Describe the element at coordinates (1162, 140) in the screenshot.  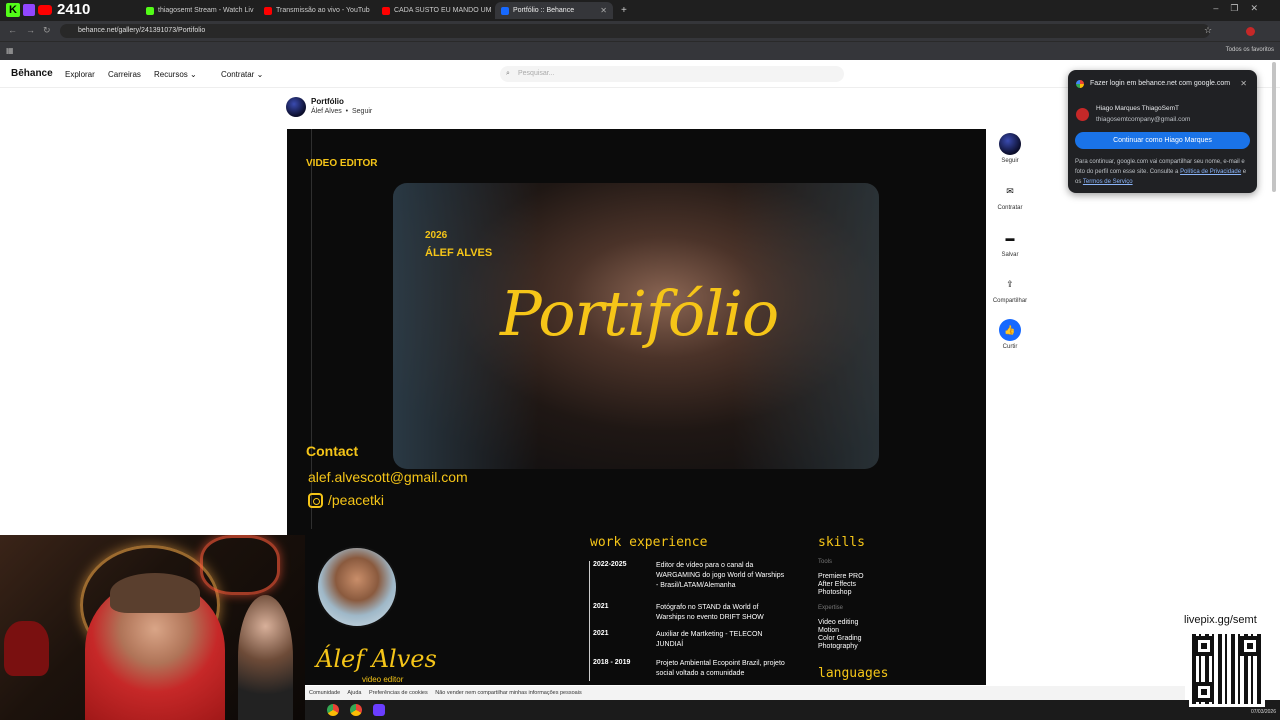
I see `continue-button: Continuar como Hiago Marques` at that location.